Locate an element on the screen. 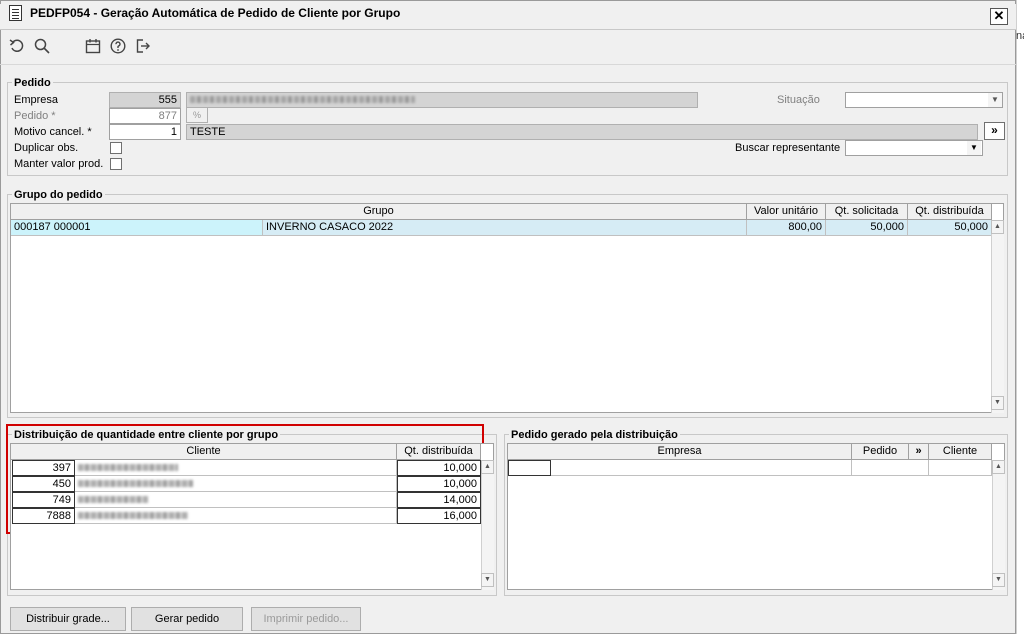 This screenshot has height=634, width=1024. table-row-empresa-code is located at coordinates (529, 468).